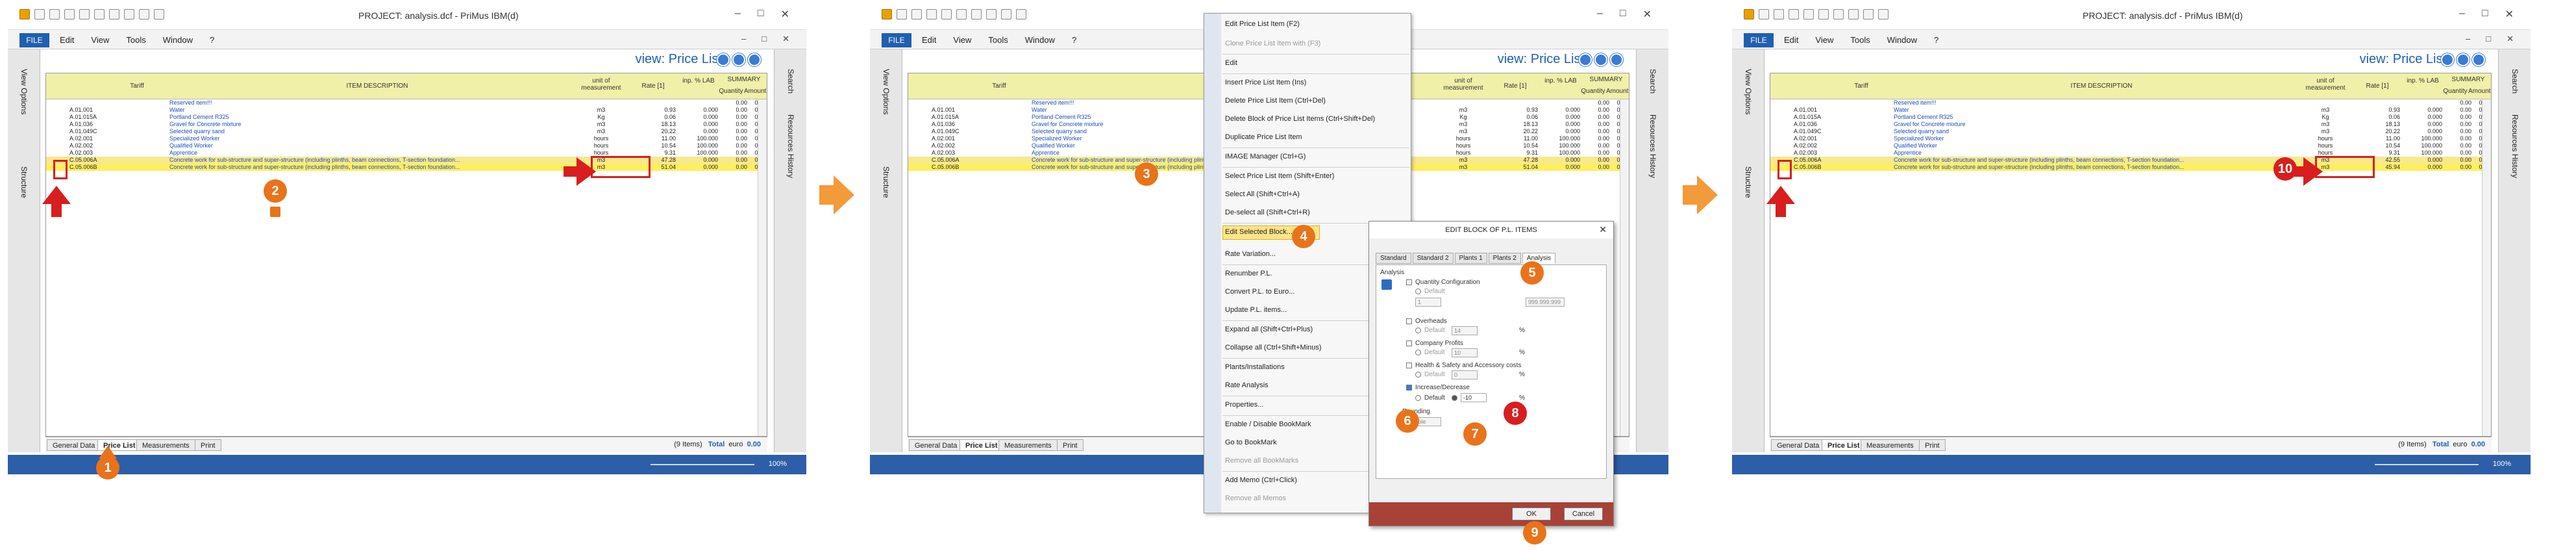  I want to click on hs-default-radio, so click(1418, 375).